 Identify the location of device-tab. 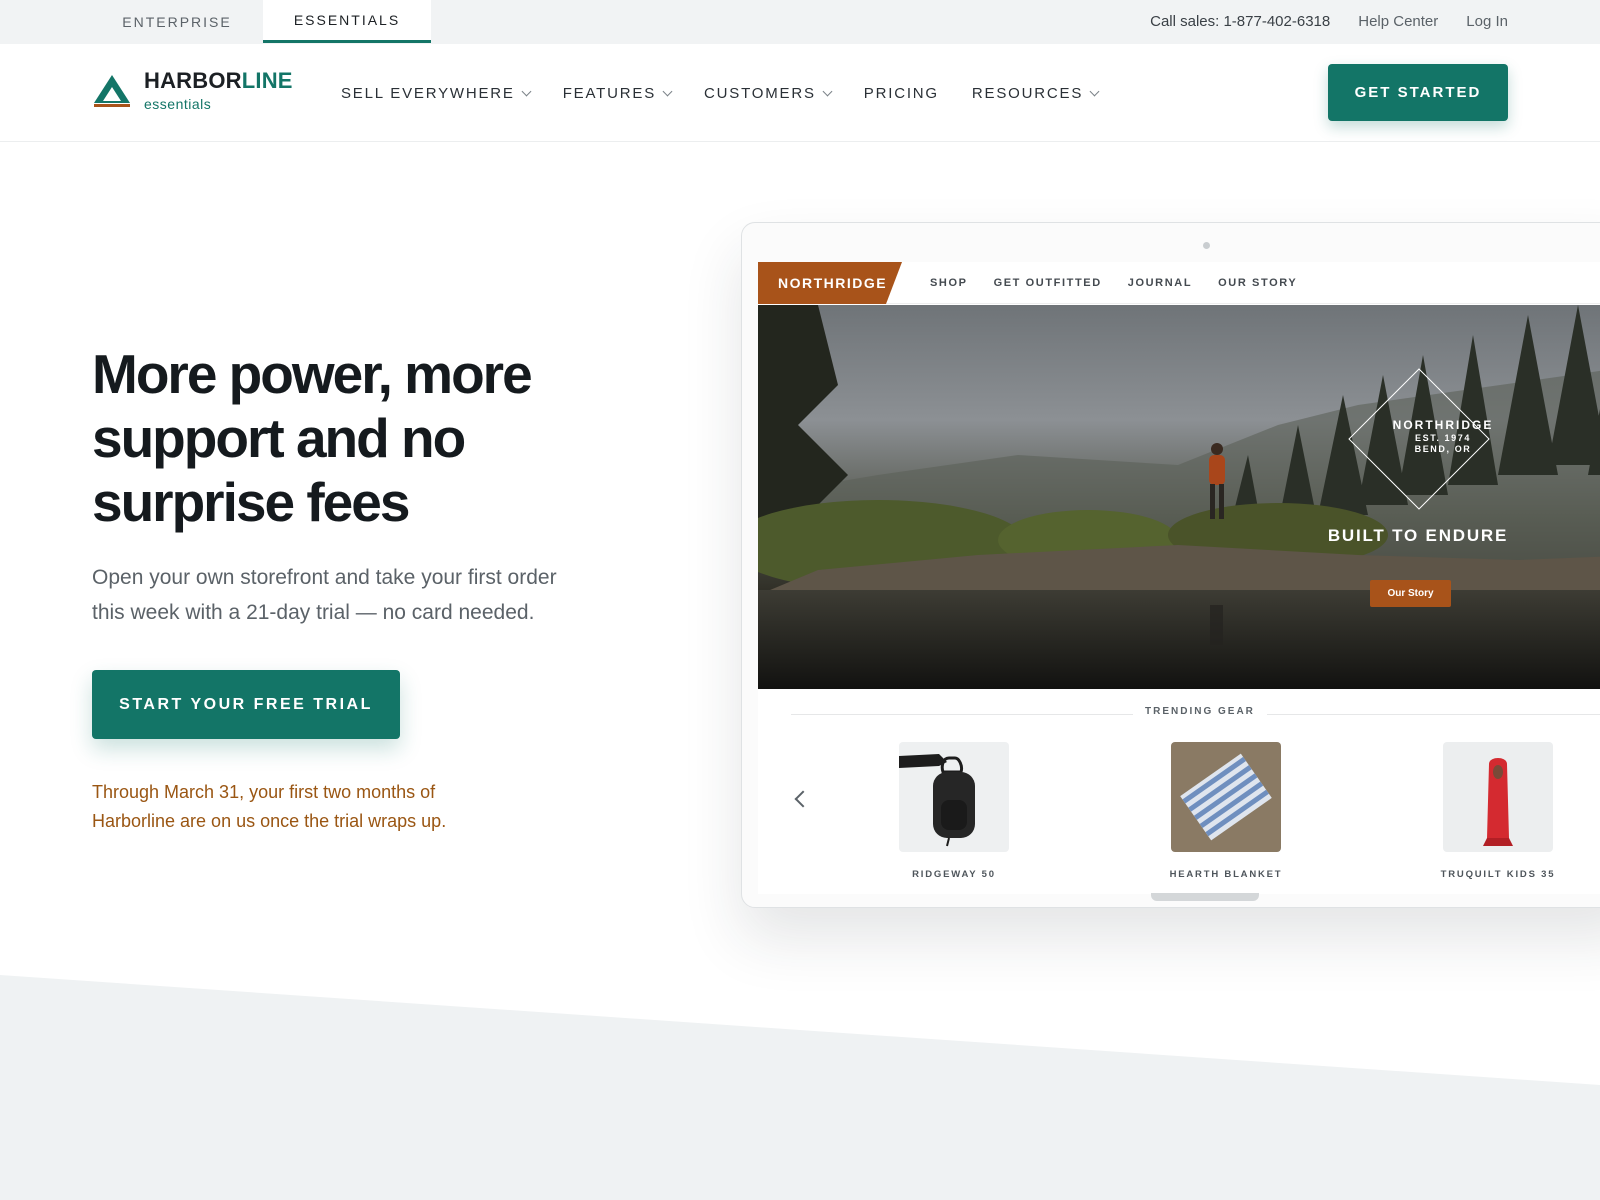
(1205, 897).